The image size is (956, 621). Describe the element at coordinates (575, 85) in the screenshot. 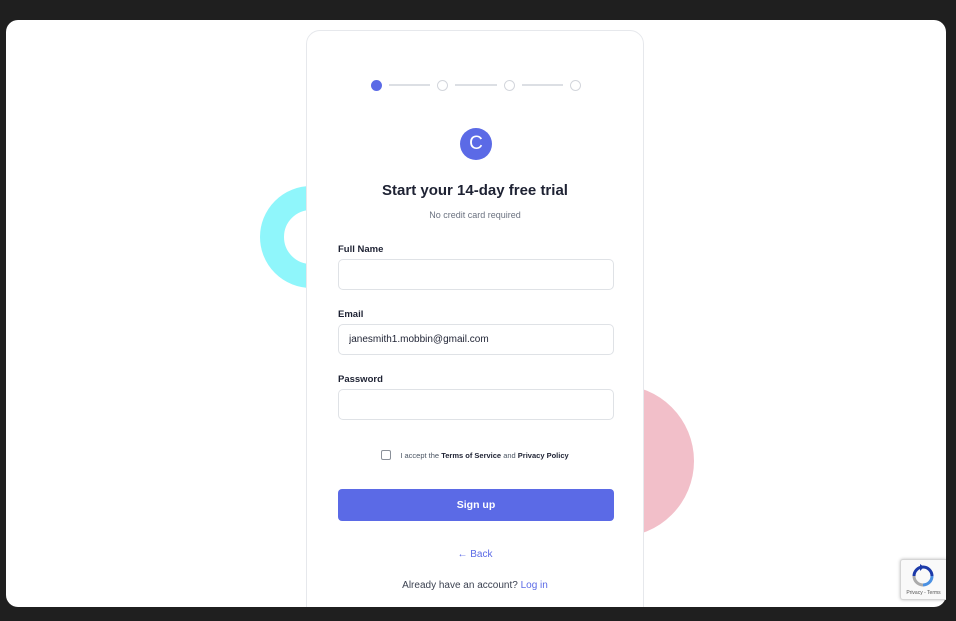

I see `step-4-indicator` at that location.